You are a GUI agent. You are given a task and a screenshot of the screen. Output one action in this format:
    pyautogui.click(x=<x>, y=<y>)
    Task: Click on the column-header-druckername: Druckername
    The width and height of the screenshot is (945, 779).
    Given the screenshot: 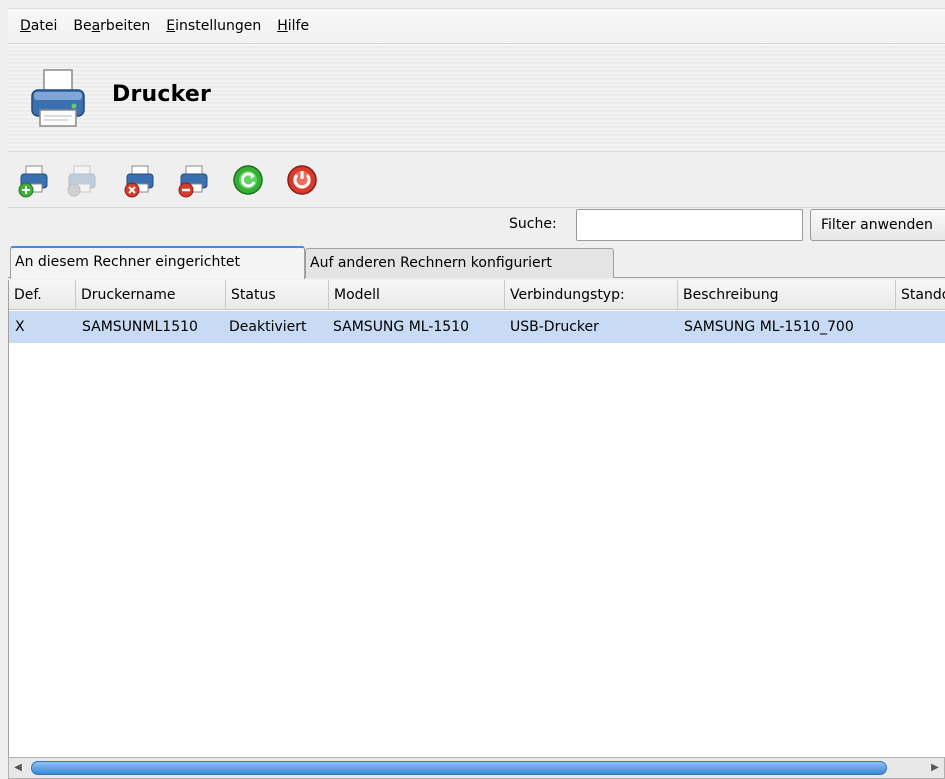 What is the action you would take?
    pyautogui.click(x=151, y=295)
    